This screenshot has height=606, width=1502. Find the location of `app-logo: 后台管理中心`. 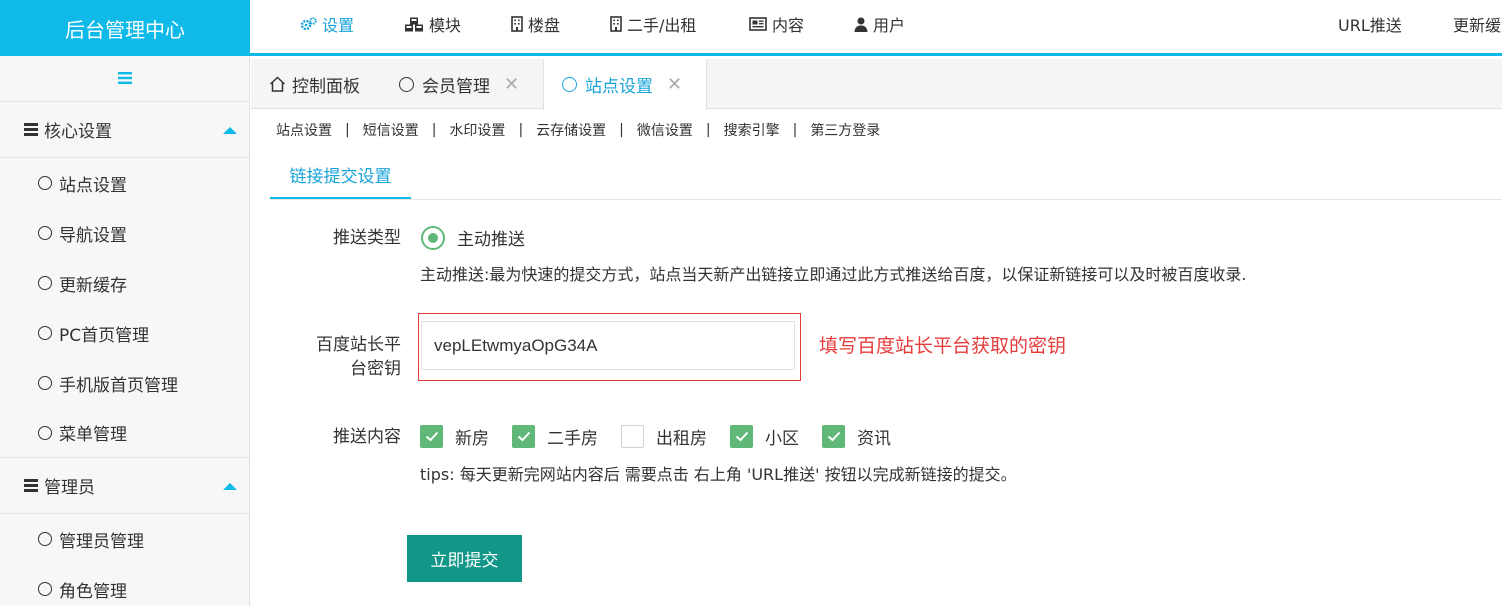

app-logo: 后台管理中心 is located at coordinates (125, 28).